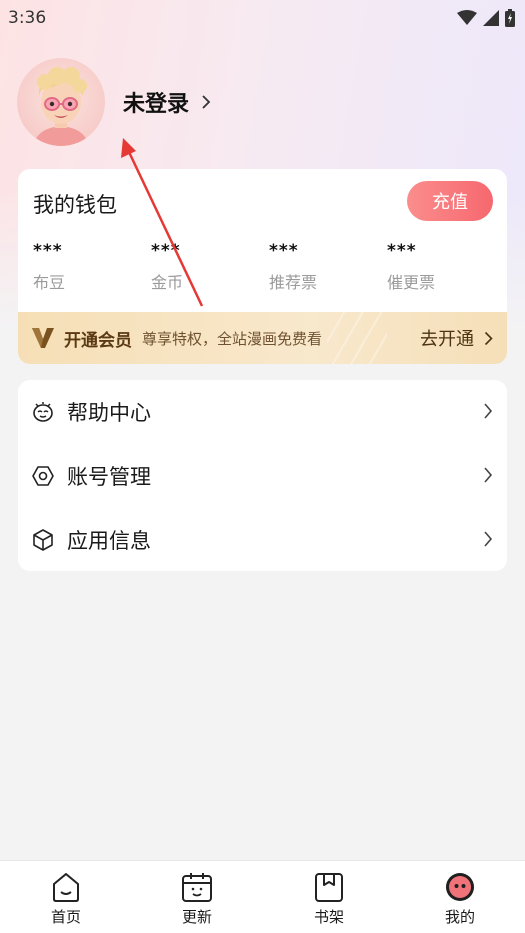 This screenshot has width=525, height=933. I want to click on app-info-icon, so click(43, 540).